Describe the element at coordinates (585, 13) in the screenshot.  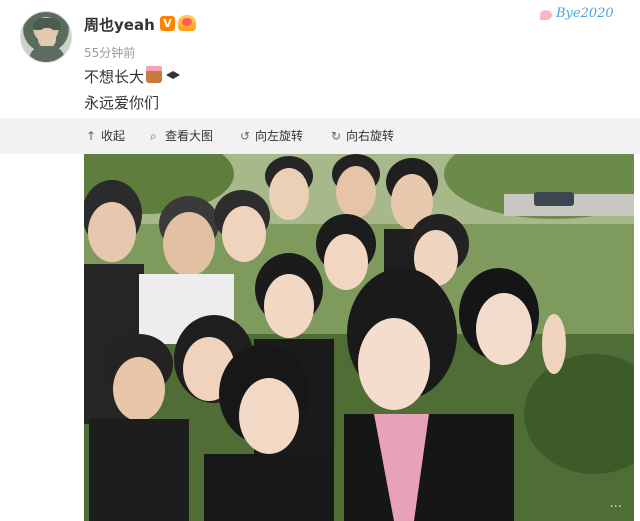
I see `decoration-text: Bye2020` at that location.